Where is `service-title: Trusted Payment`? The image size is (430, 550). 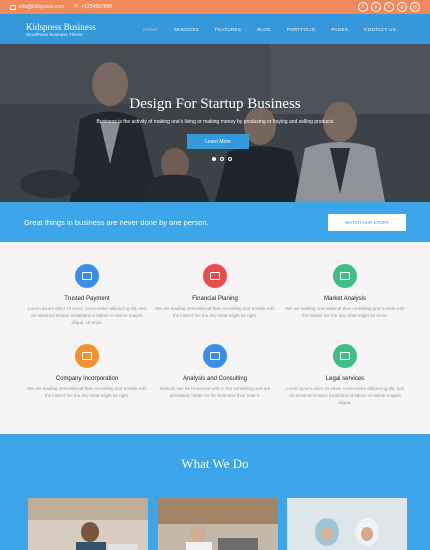
service-title: Trusted Payment is located at coordinates (87, 299).